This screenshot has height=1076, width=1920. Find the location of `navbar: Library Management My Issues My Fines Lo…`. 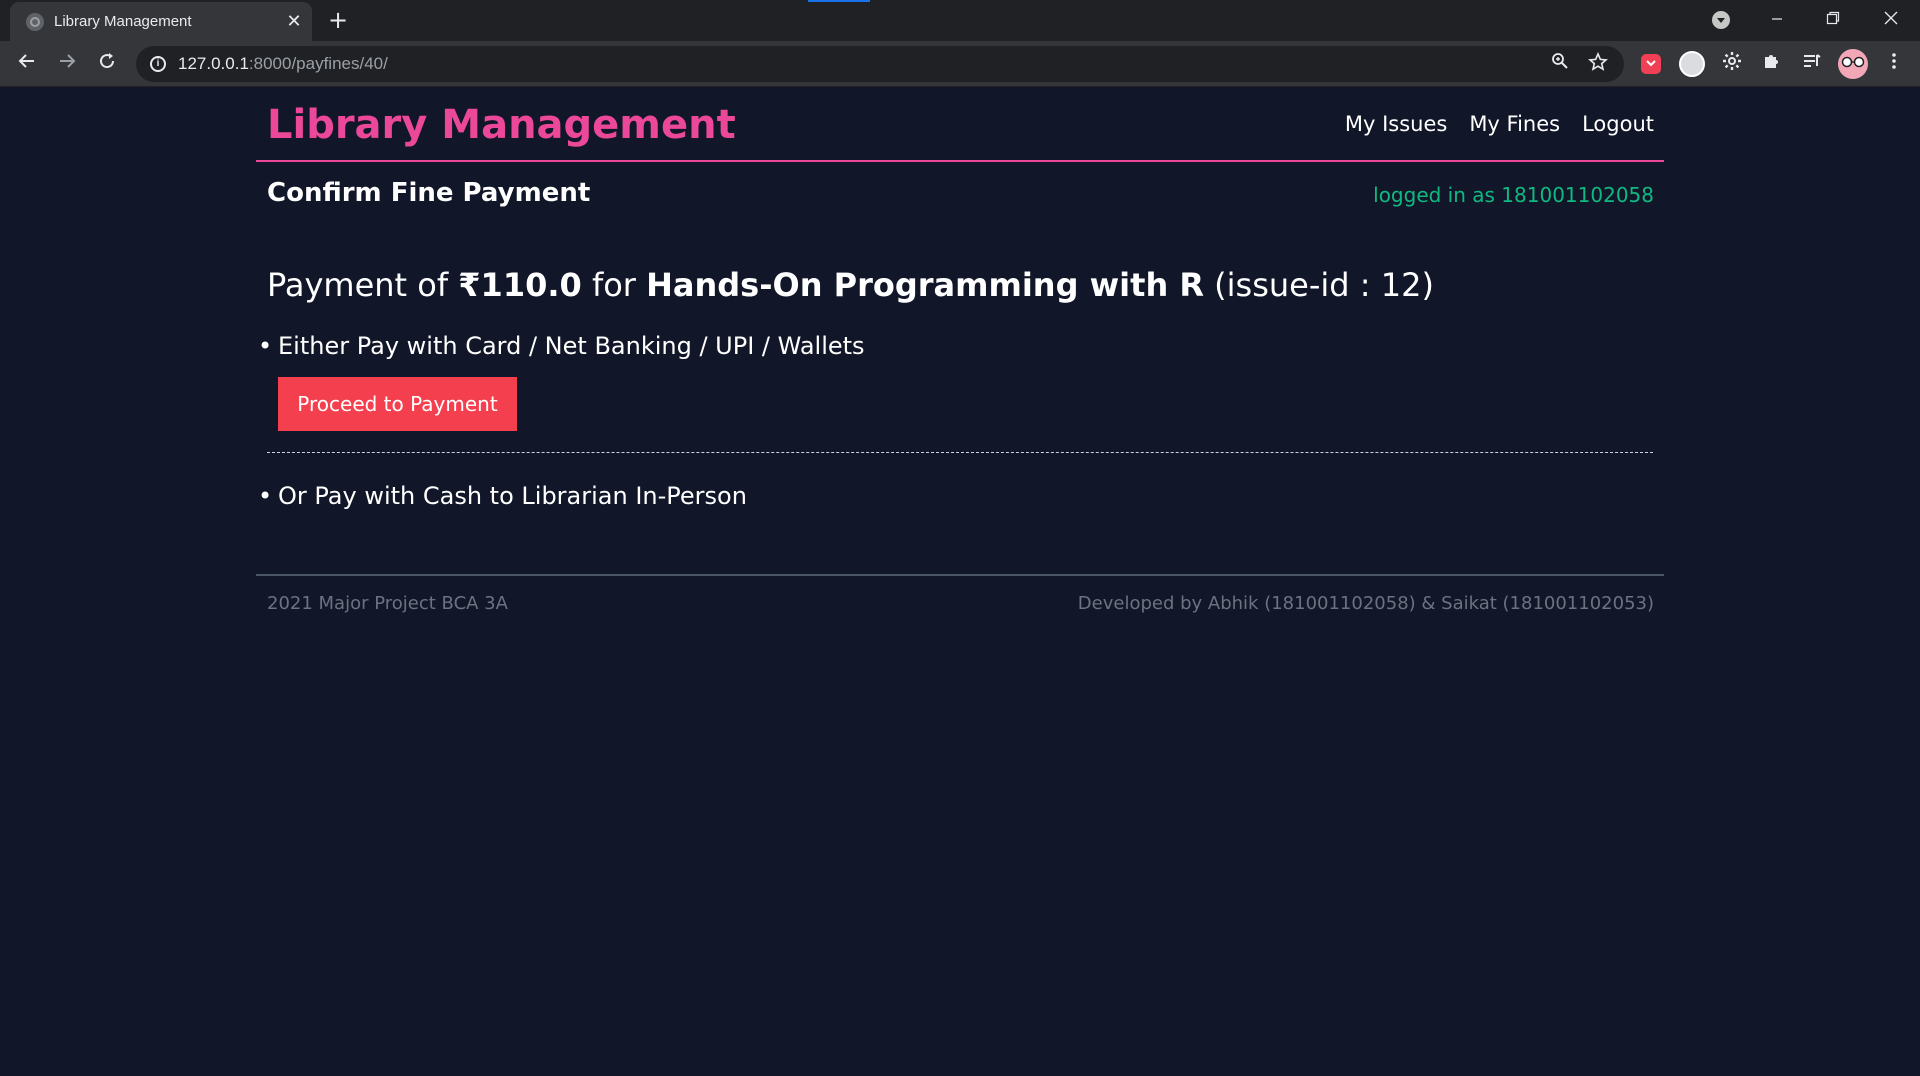

navbar: Library Management My Issues My Fines Lo… is located at coordinates (960, 125).